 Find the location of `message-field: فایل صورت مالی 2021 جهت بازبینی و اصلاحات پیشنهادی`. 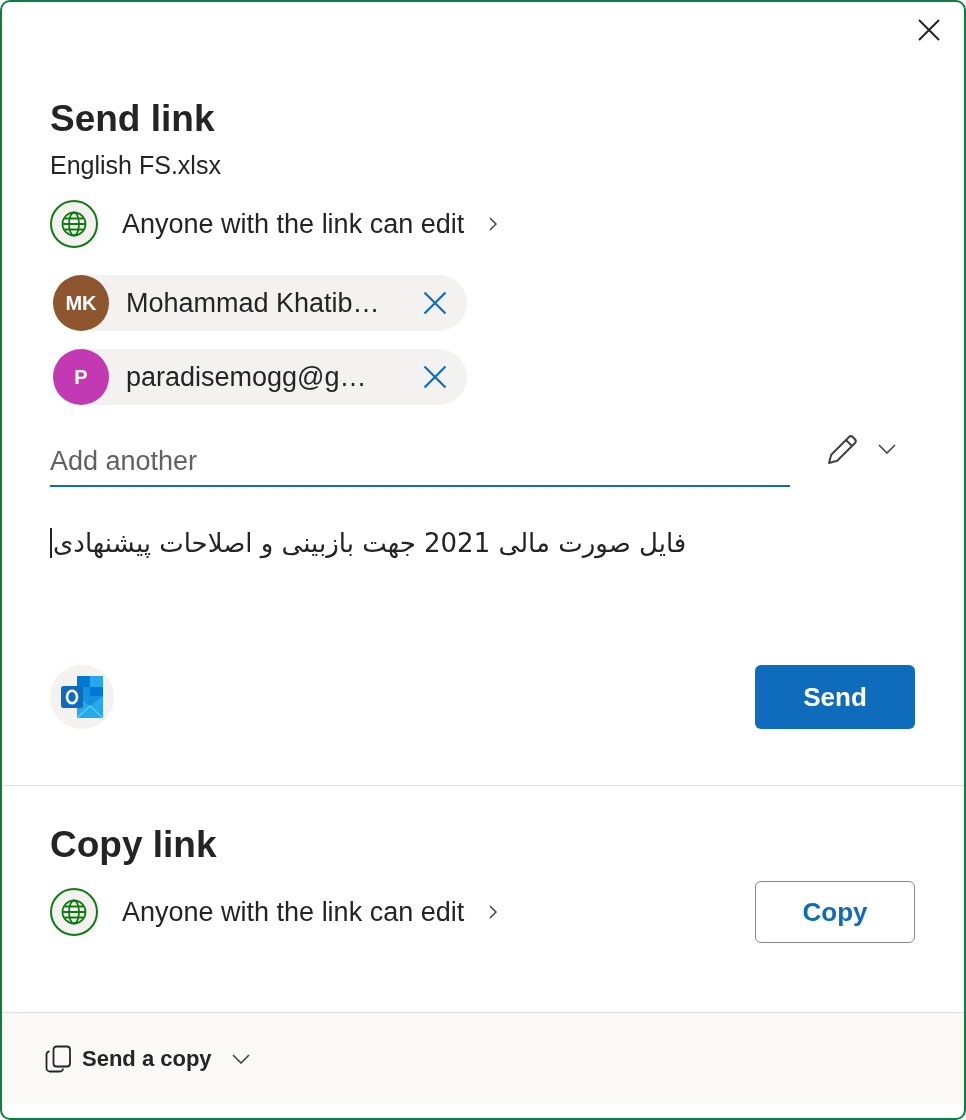

message-field: فایل صورت مالی 2021 جهت بازبینی و اصلاحات پیشنهادی is located at coordinates (368, 543).